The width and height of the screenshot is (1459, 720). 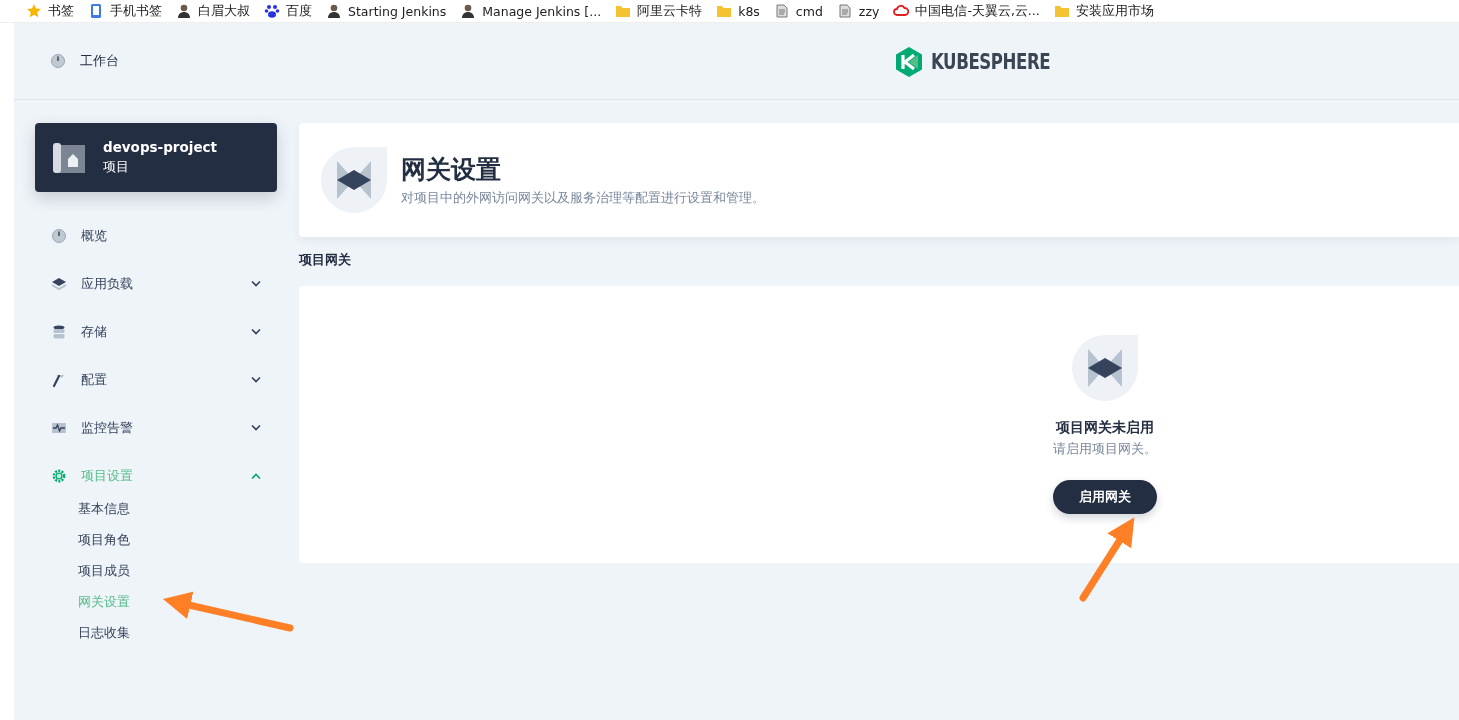 I want to click on bookmark-link: cmd, so click(x=798, y=11).